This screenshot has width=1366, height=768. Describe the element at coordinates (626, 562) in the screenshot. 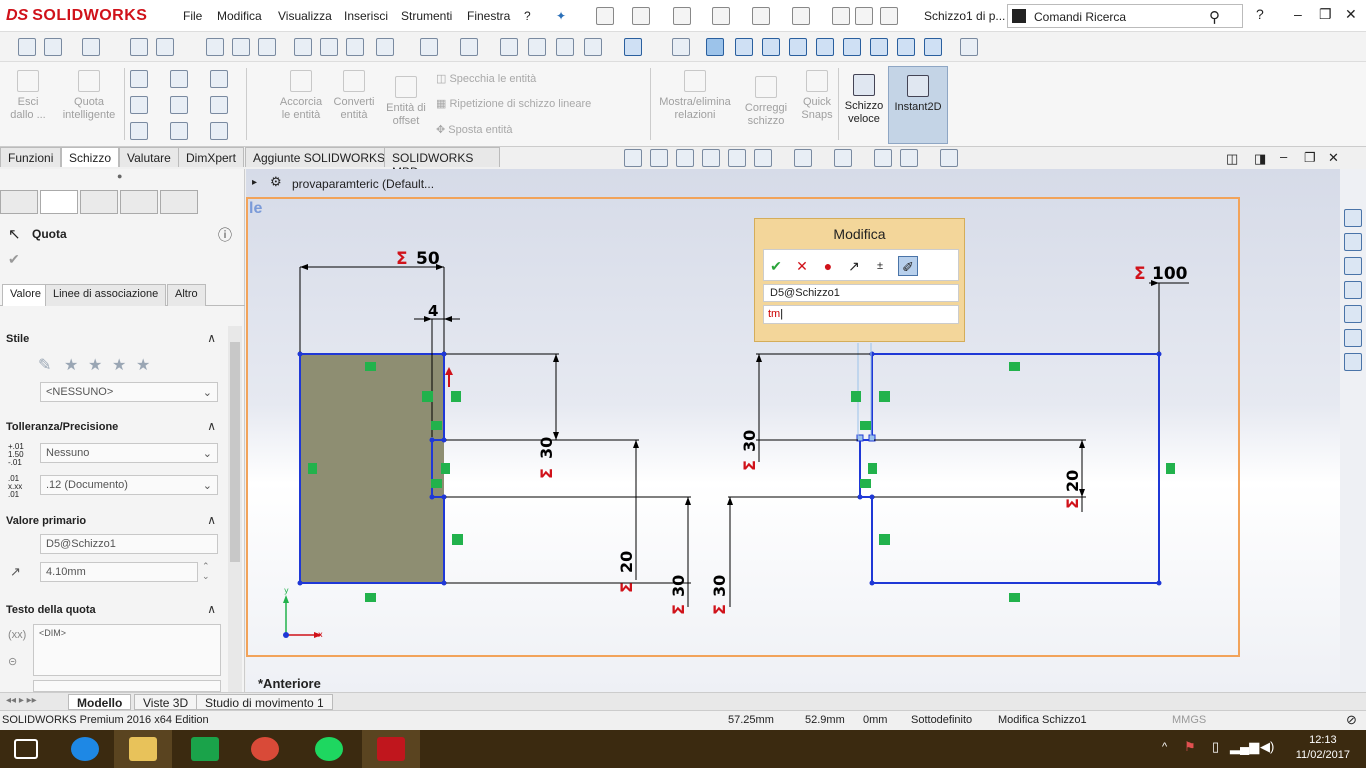

I see `dim-20-a: 20` at that location.